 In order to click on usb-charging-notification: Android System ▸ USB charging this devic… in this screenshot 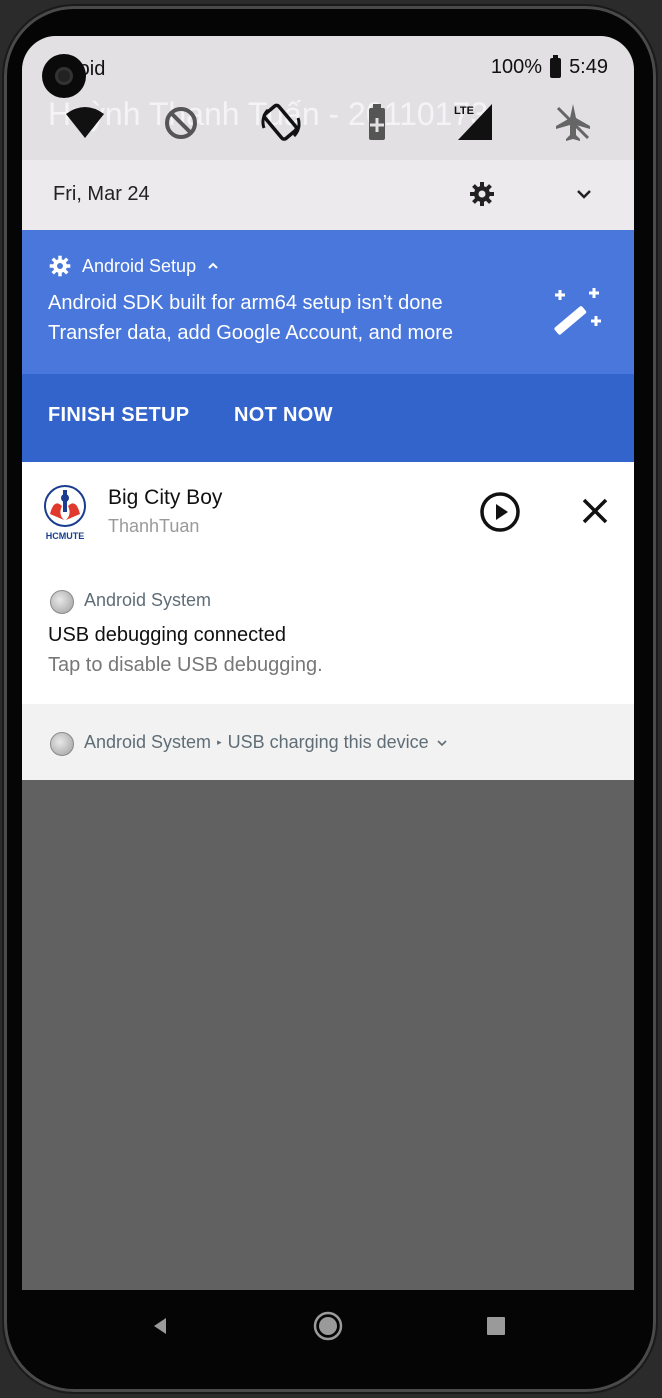, I will do `click(328, 742)`.